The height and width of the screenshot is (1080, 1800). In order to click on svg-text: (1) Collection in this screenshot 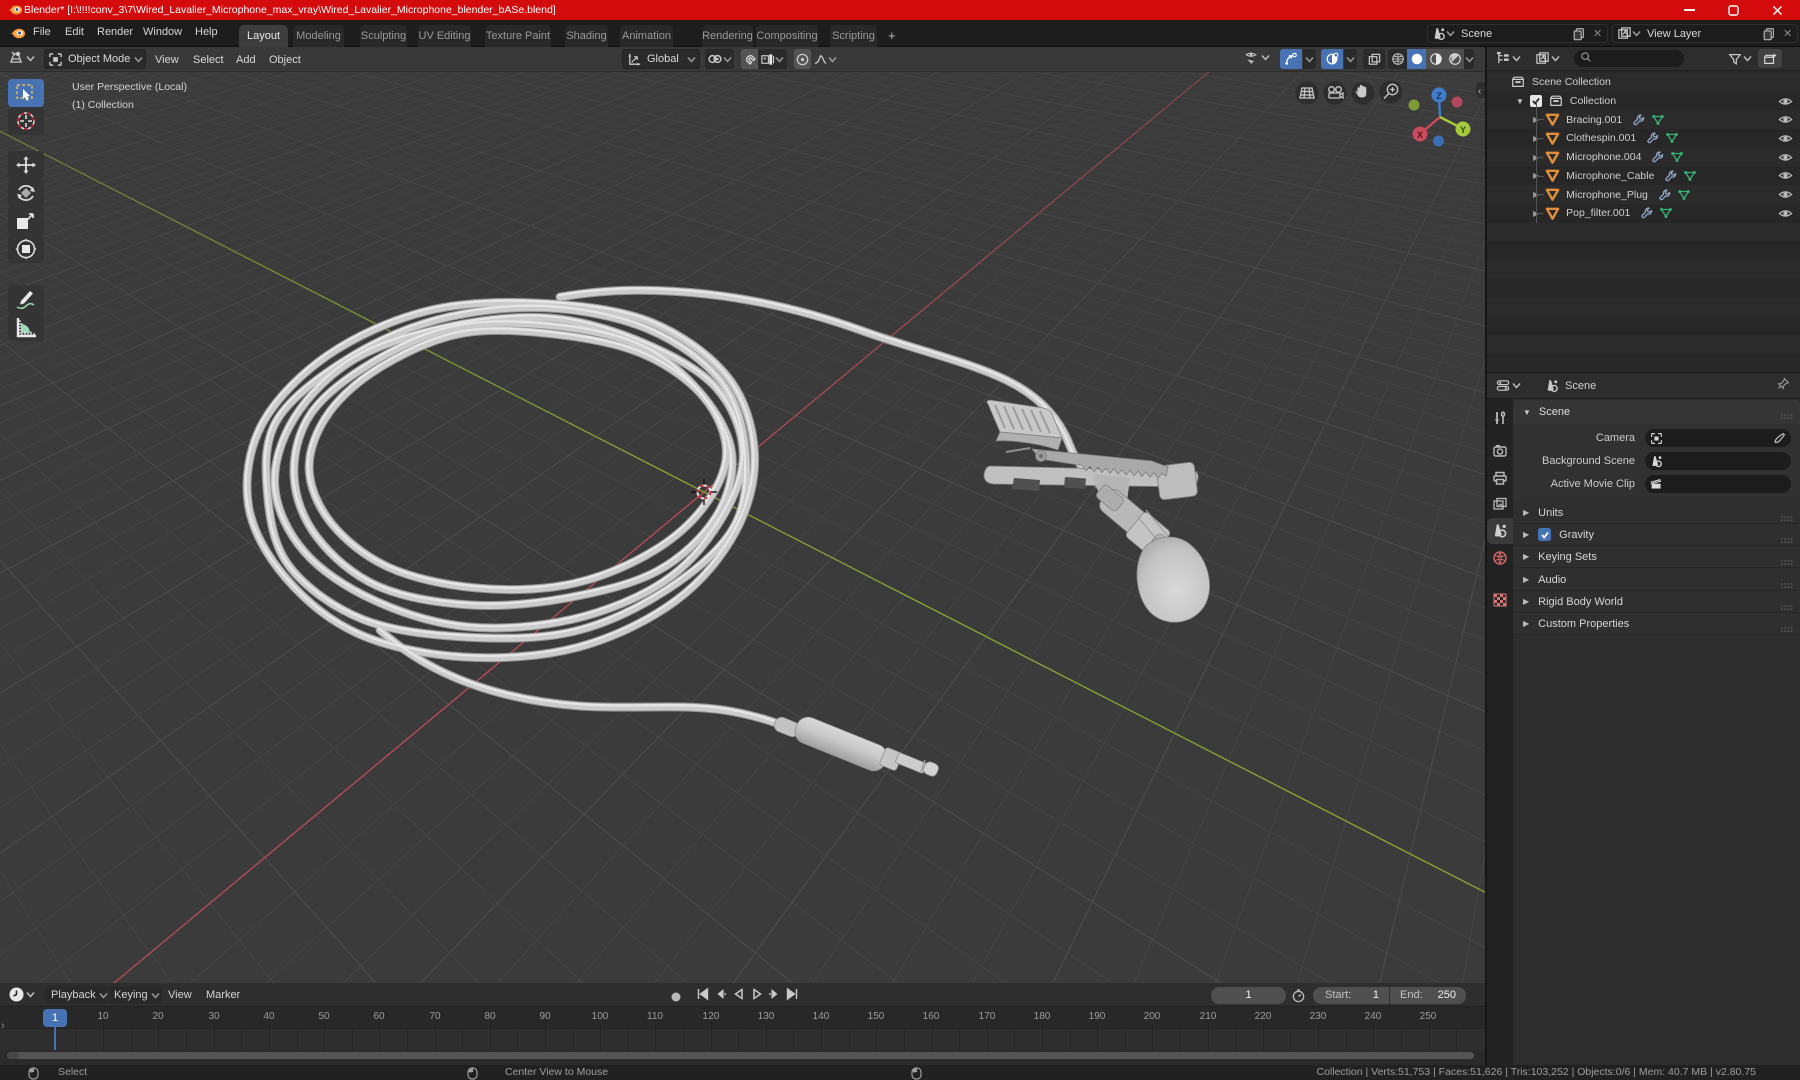, I will do `click(103, 105)`.